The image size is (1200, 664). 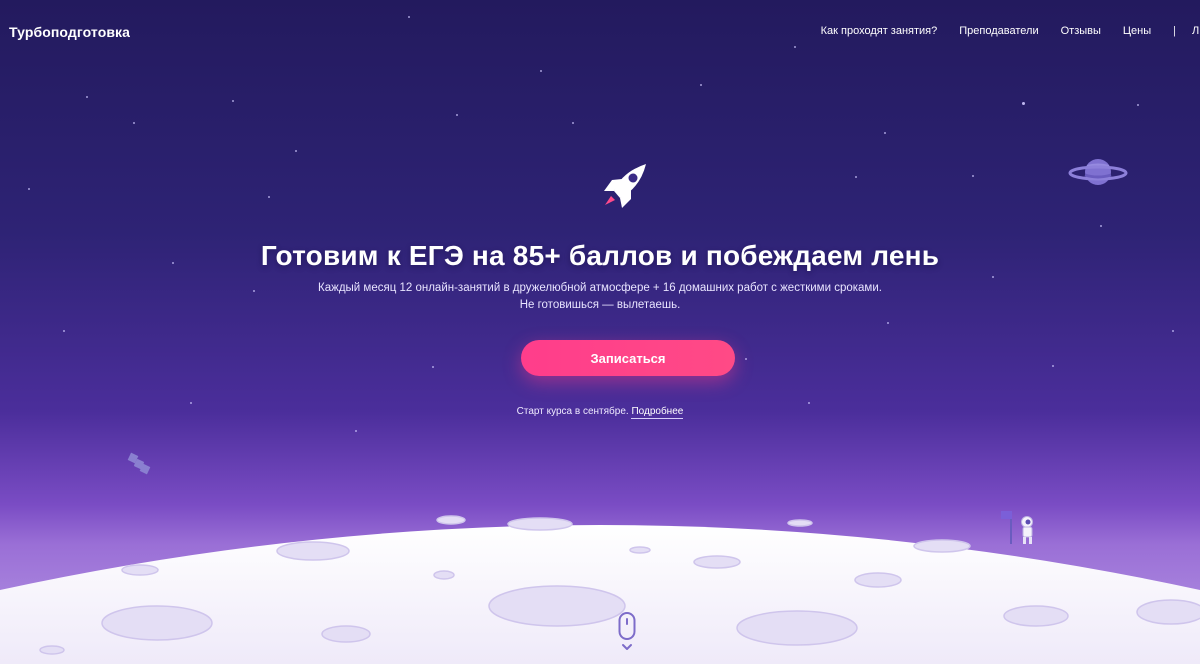 I want to click on satellite-icon, so click(x=139, y=463).